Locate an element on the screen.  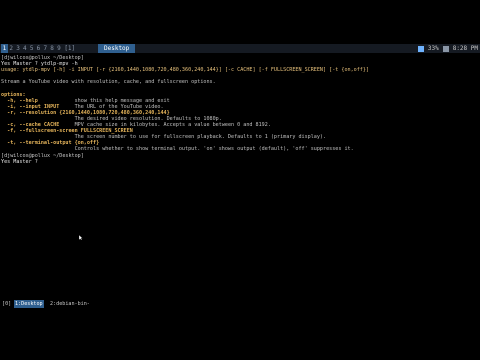
workspace-8: 8 is located at coordinates (52, 48).